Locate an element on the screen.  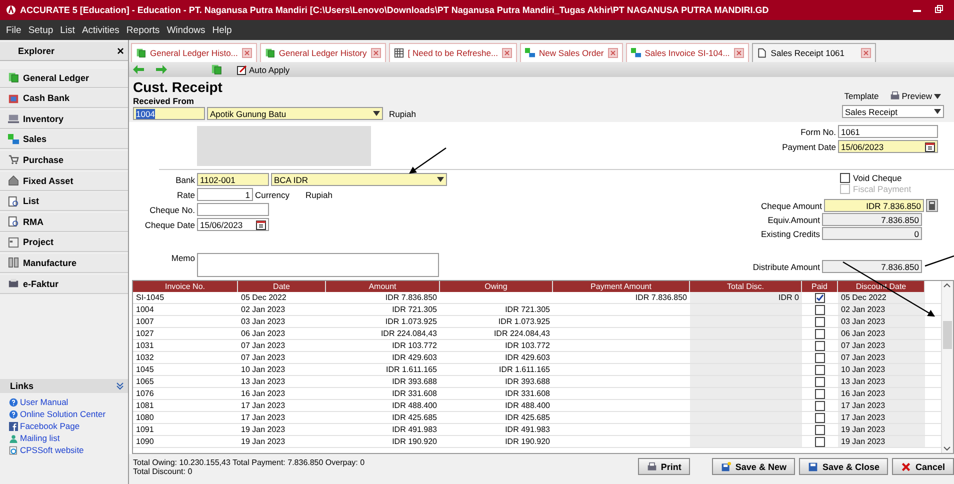
preview-button: Preview is located at coordinates (915, 96).